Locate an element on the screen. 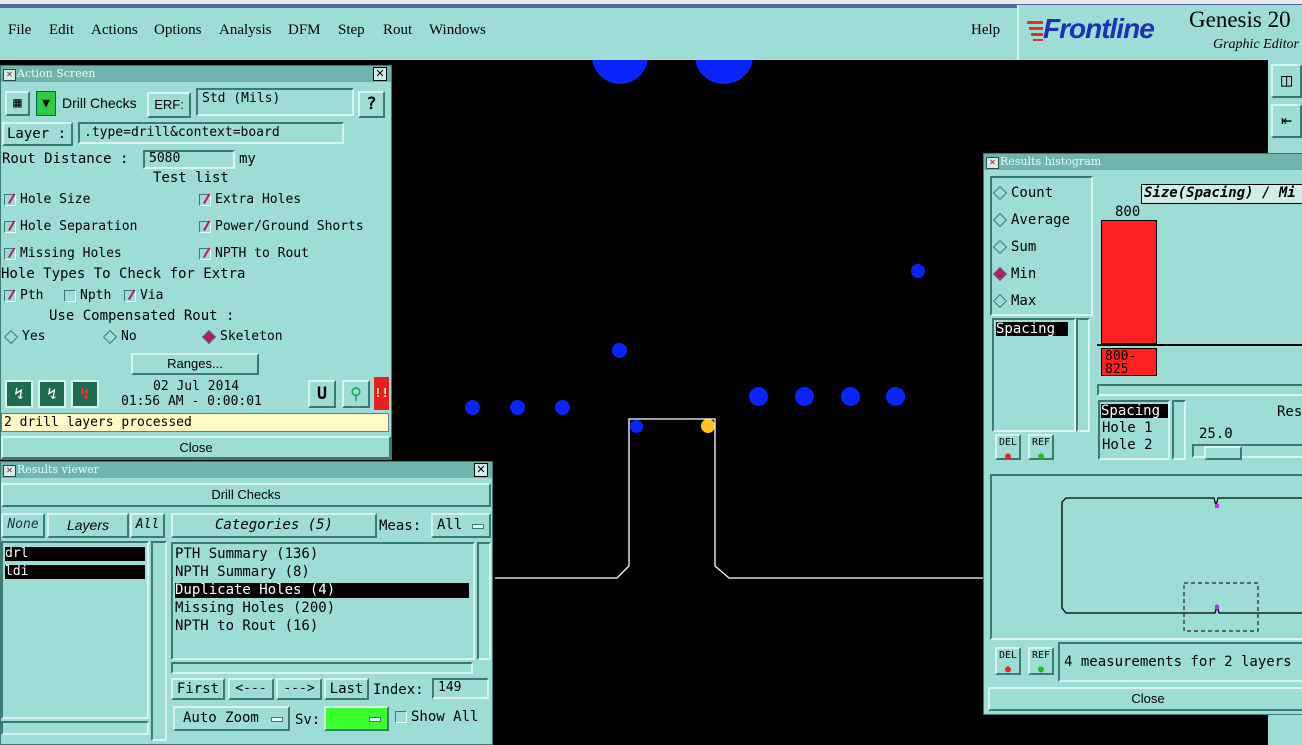 This screenshot has height=745, width=1302. attribute-item: Spacing is located at coordinates (1032, 329).